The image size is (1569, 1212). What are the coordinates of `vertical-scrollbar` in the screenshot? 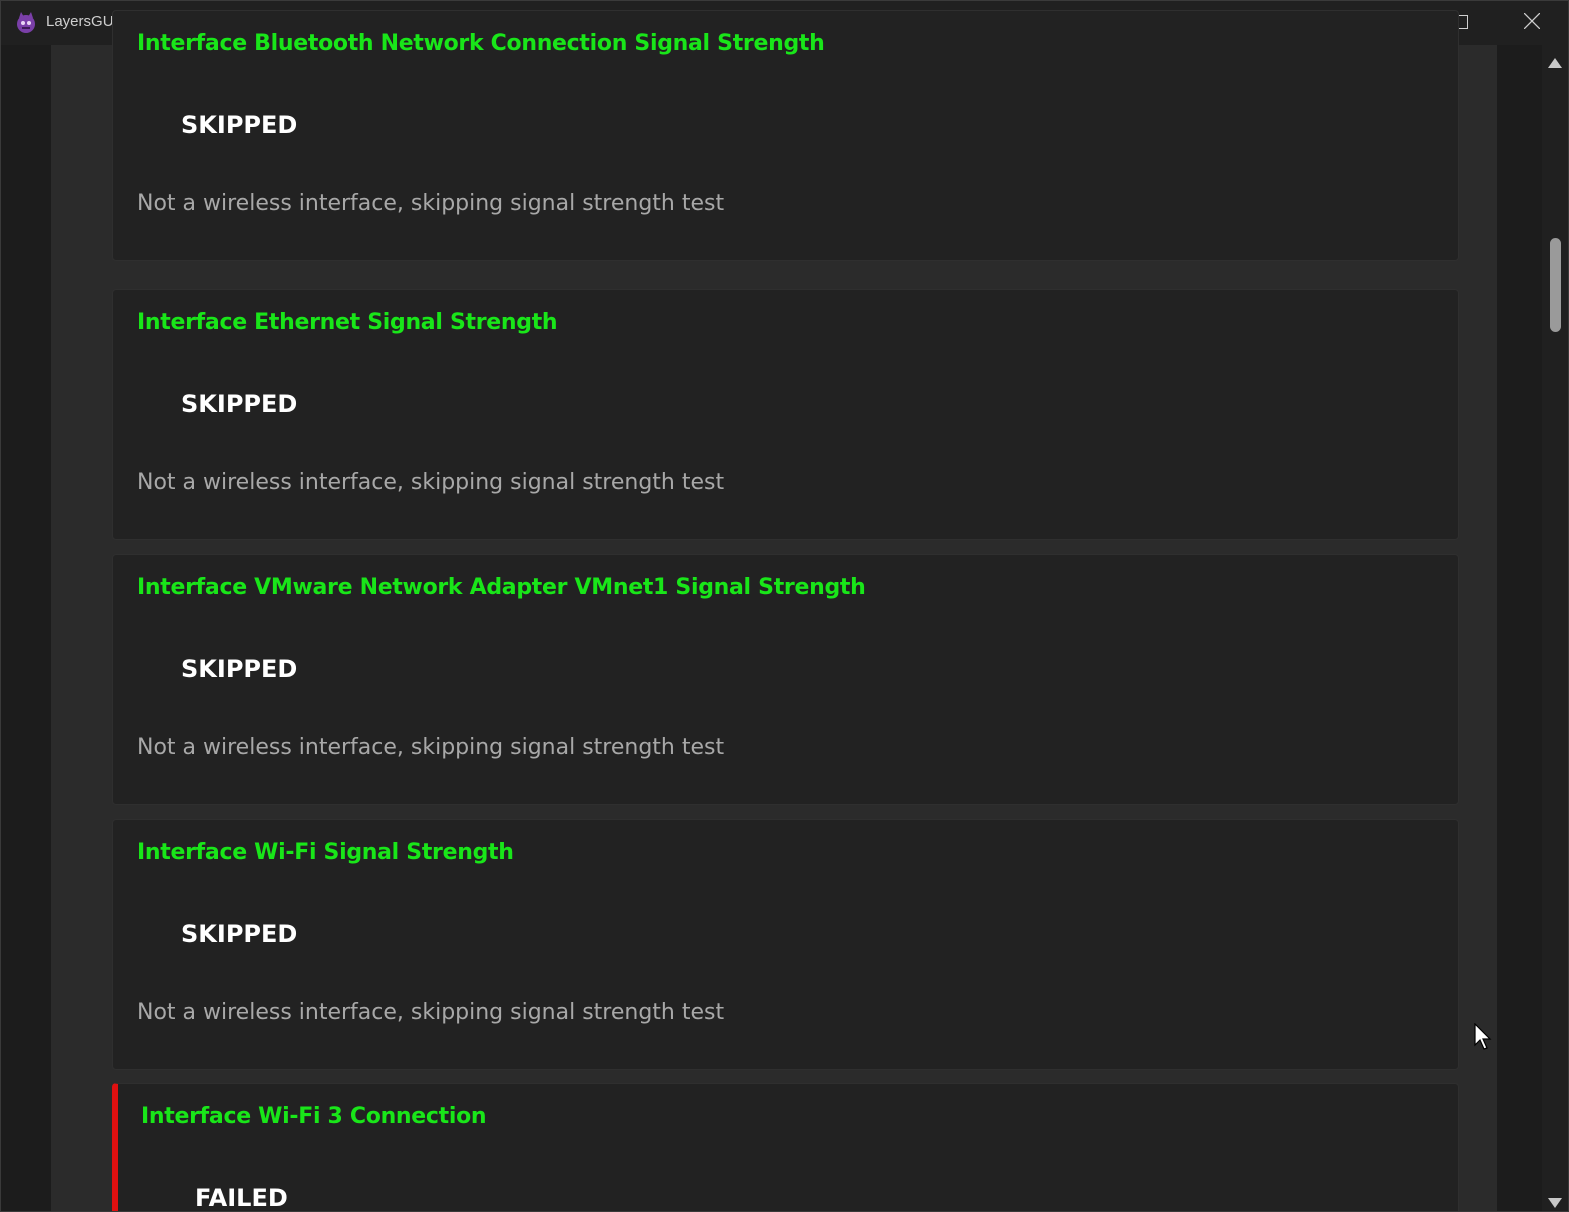 It's located at (1555, 628).